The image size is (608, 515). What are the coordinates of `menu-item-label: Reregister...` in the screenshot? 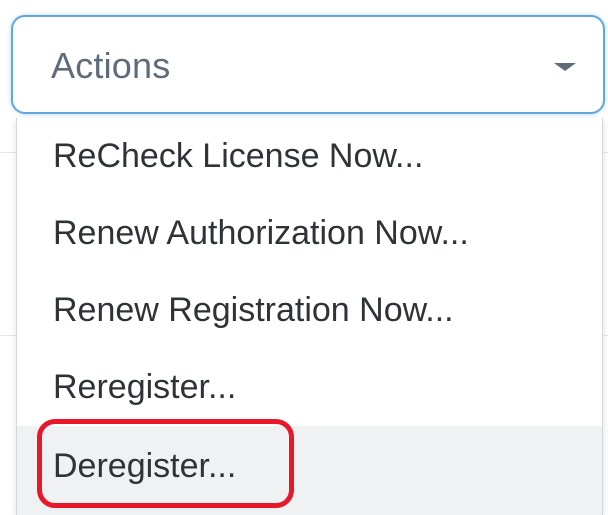 It's located at (145, 387).